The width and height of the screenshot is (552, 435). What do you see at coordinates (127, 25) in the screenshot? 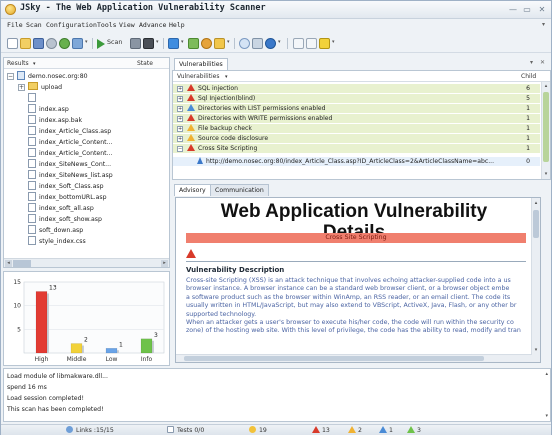
I see `menu-view: View` at bounding box center [127, 25].